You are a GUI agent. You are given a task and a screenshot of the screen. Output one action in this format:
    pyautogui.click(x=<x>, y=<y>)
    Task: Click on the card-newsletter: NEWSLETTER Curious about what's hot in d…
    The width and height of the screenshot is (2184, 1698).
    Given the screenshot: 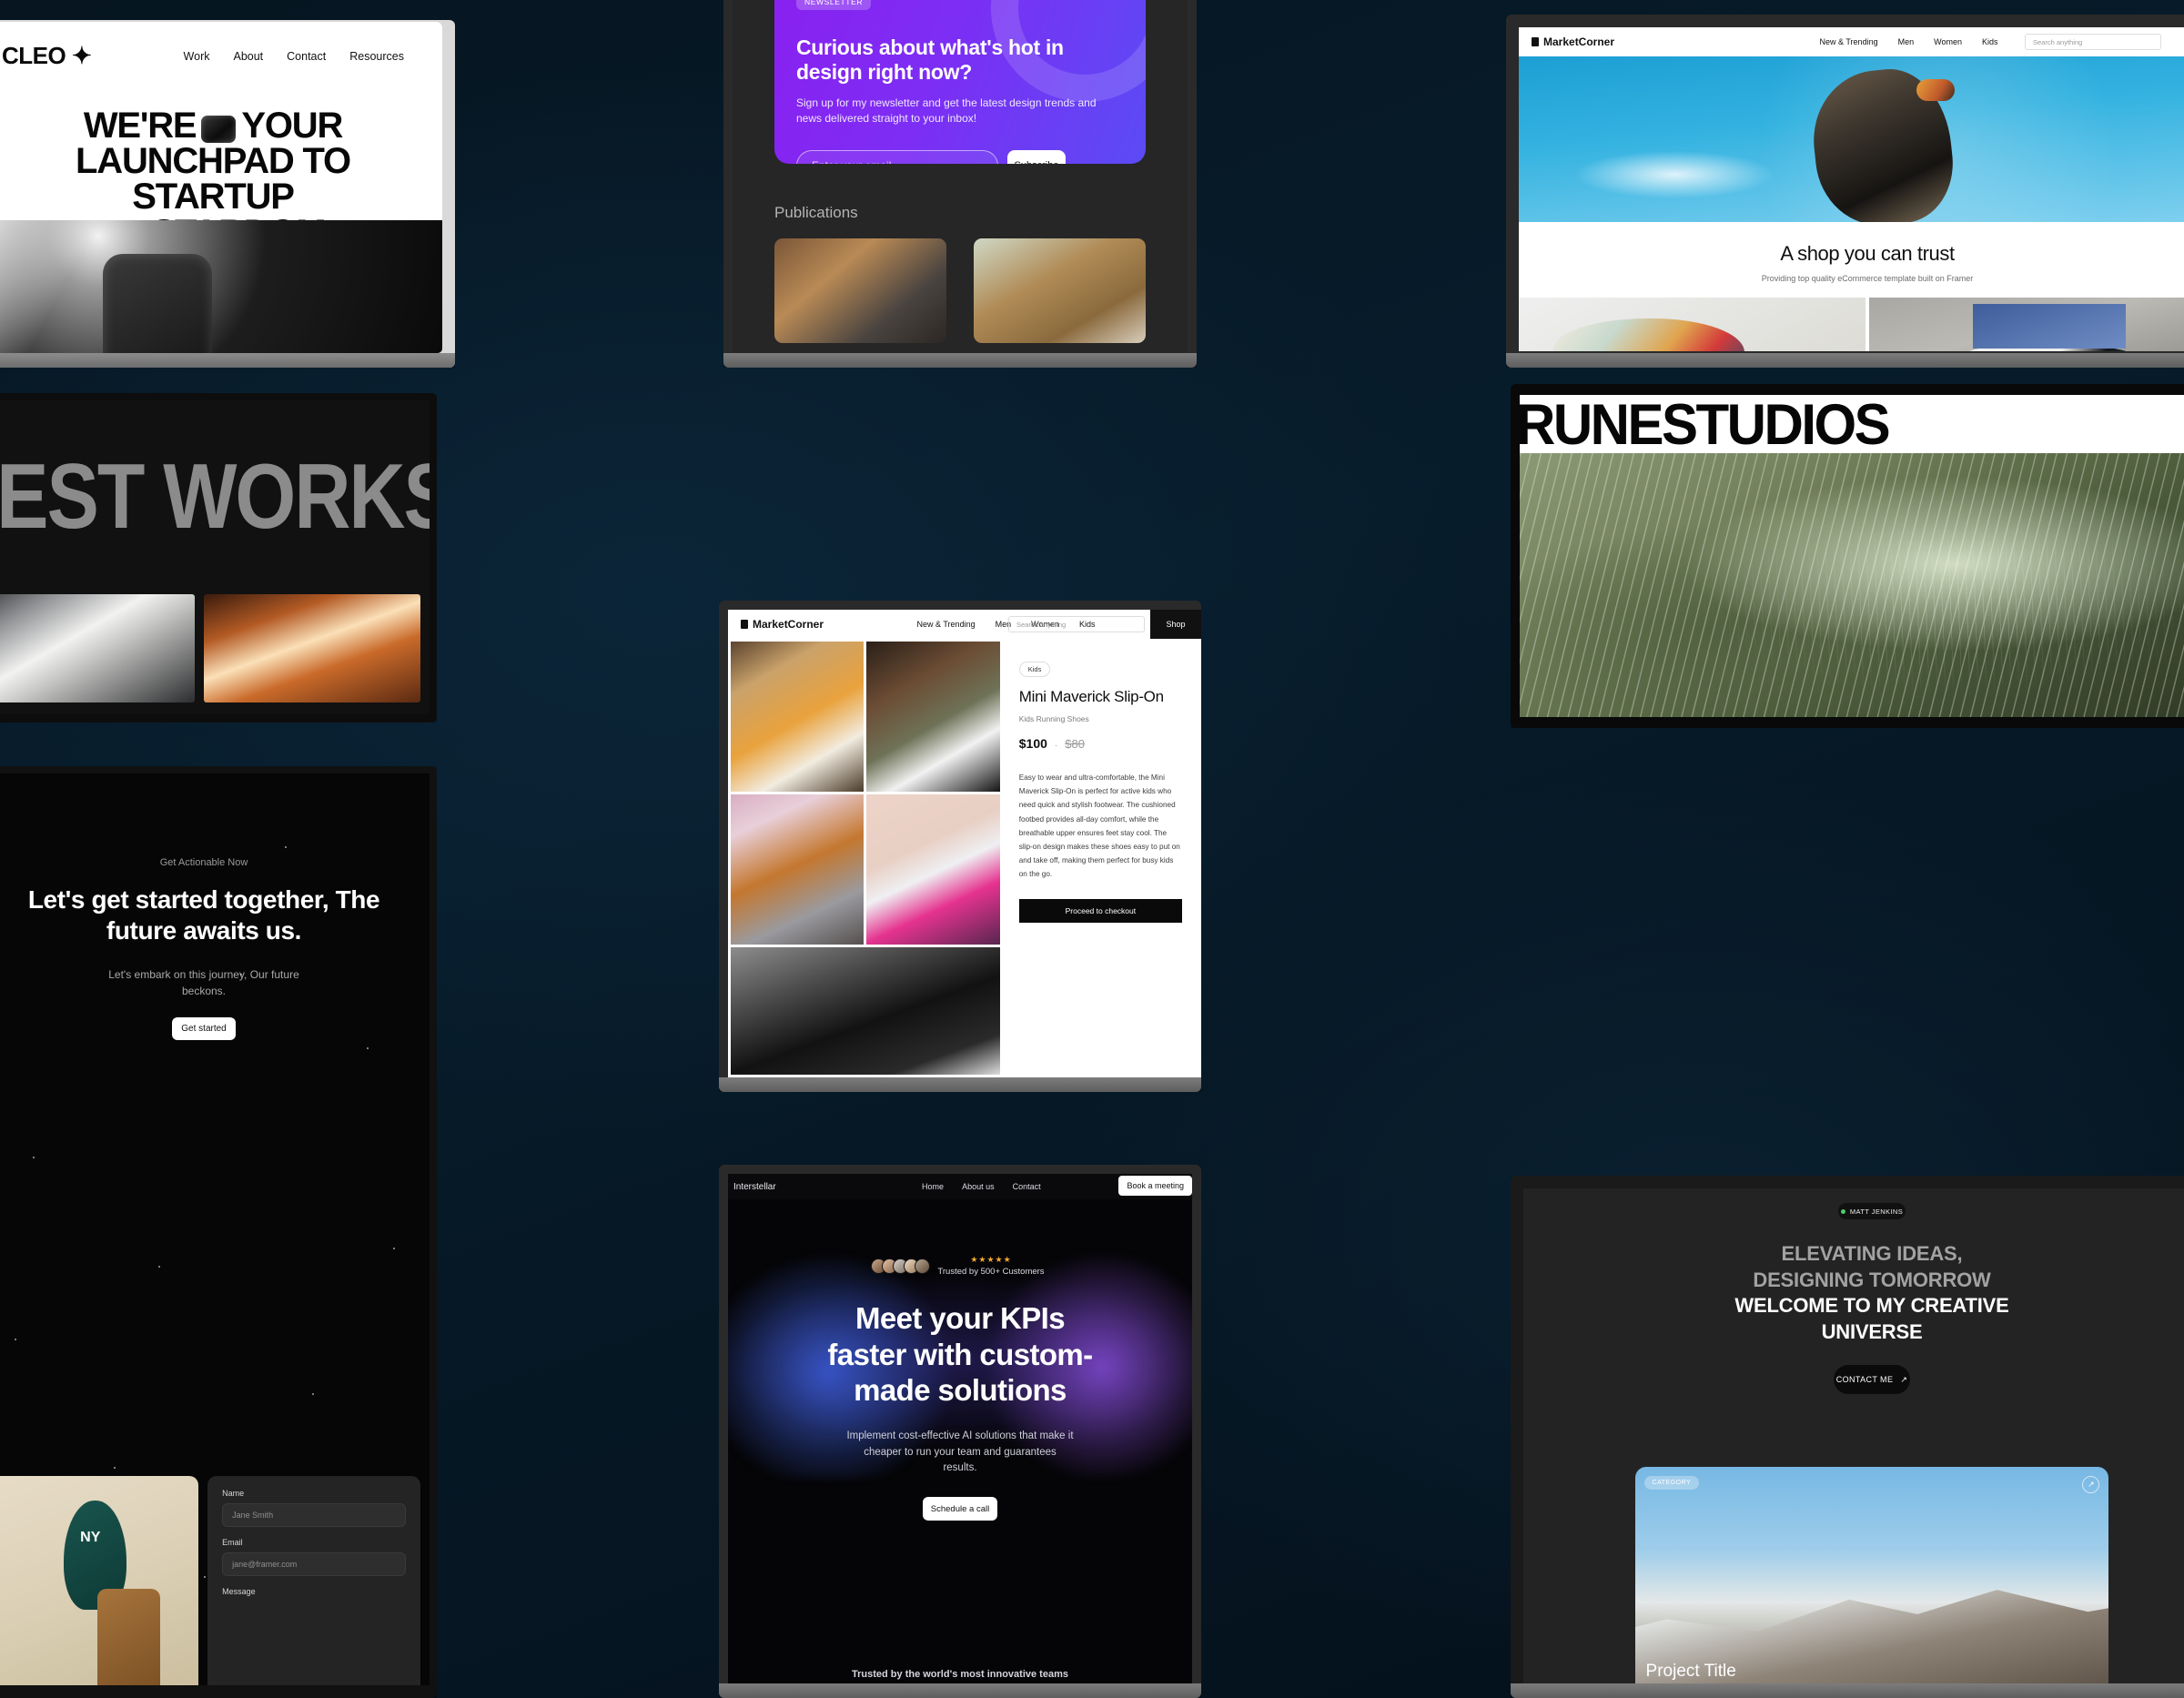 What is the action you would take?
    pyautogui.click(x=960, y=184)
    